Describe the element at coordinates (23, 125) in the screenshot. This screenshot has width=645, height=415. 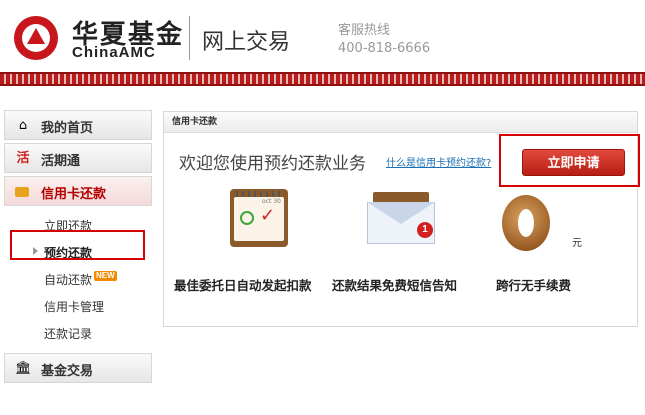
I see `home-icon: ⌂` at that location.